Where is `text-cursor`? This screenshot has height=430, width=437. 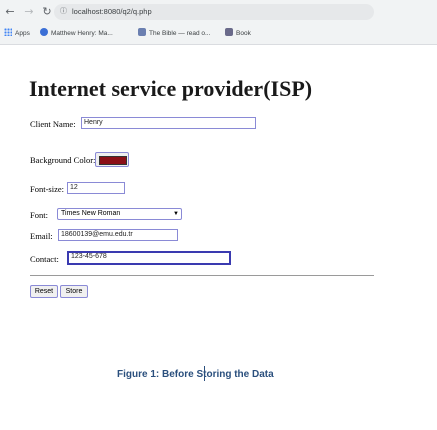 text-cursor is located at coordinates (204, 373).